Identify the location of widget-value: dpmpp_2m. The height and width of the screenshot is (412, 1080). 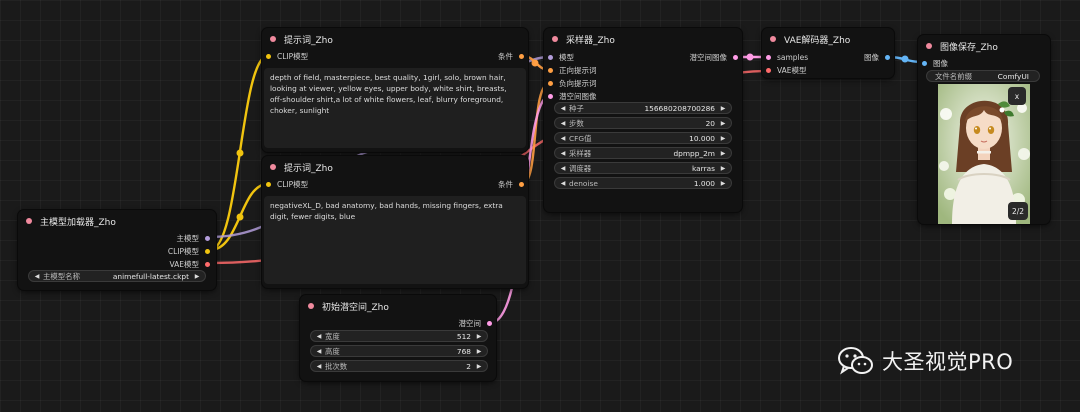
(694, 153).